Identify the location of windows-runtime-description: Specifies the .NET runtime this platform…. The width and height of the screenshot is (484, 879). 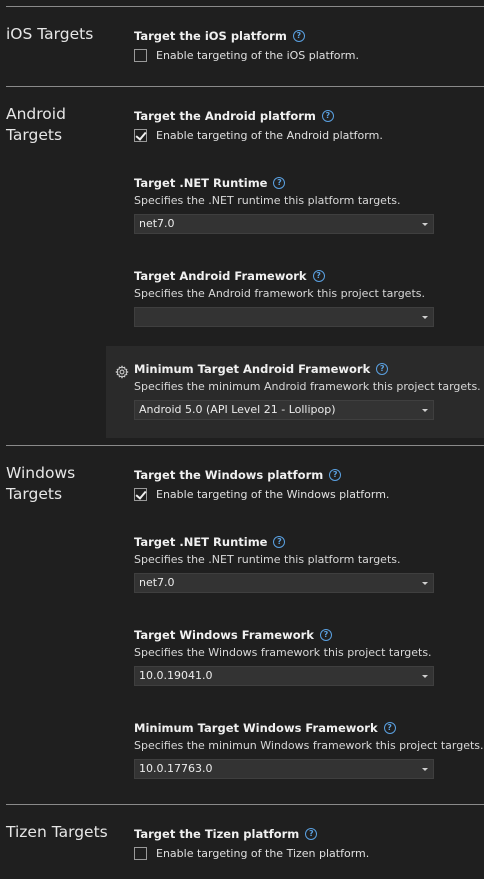
(267, 559).